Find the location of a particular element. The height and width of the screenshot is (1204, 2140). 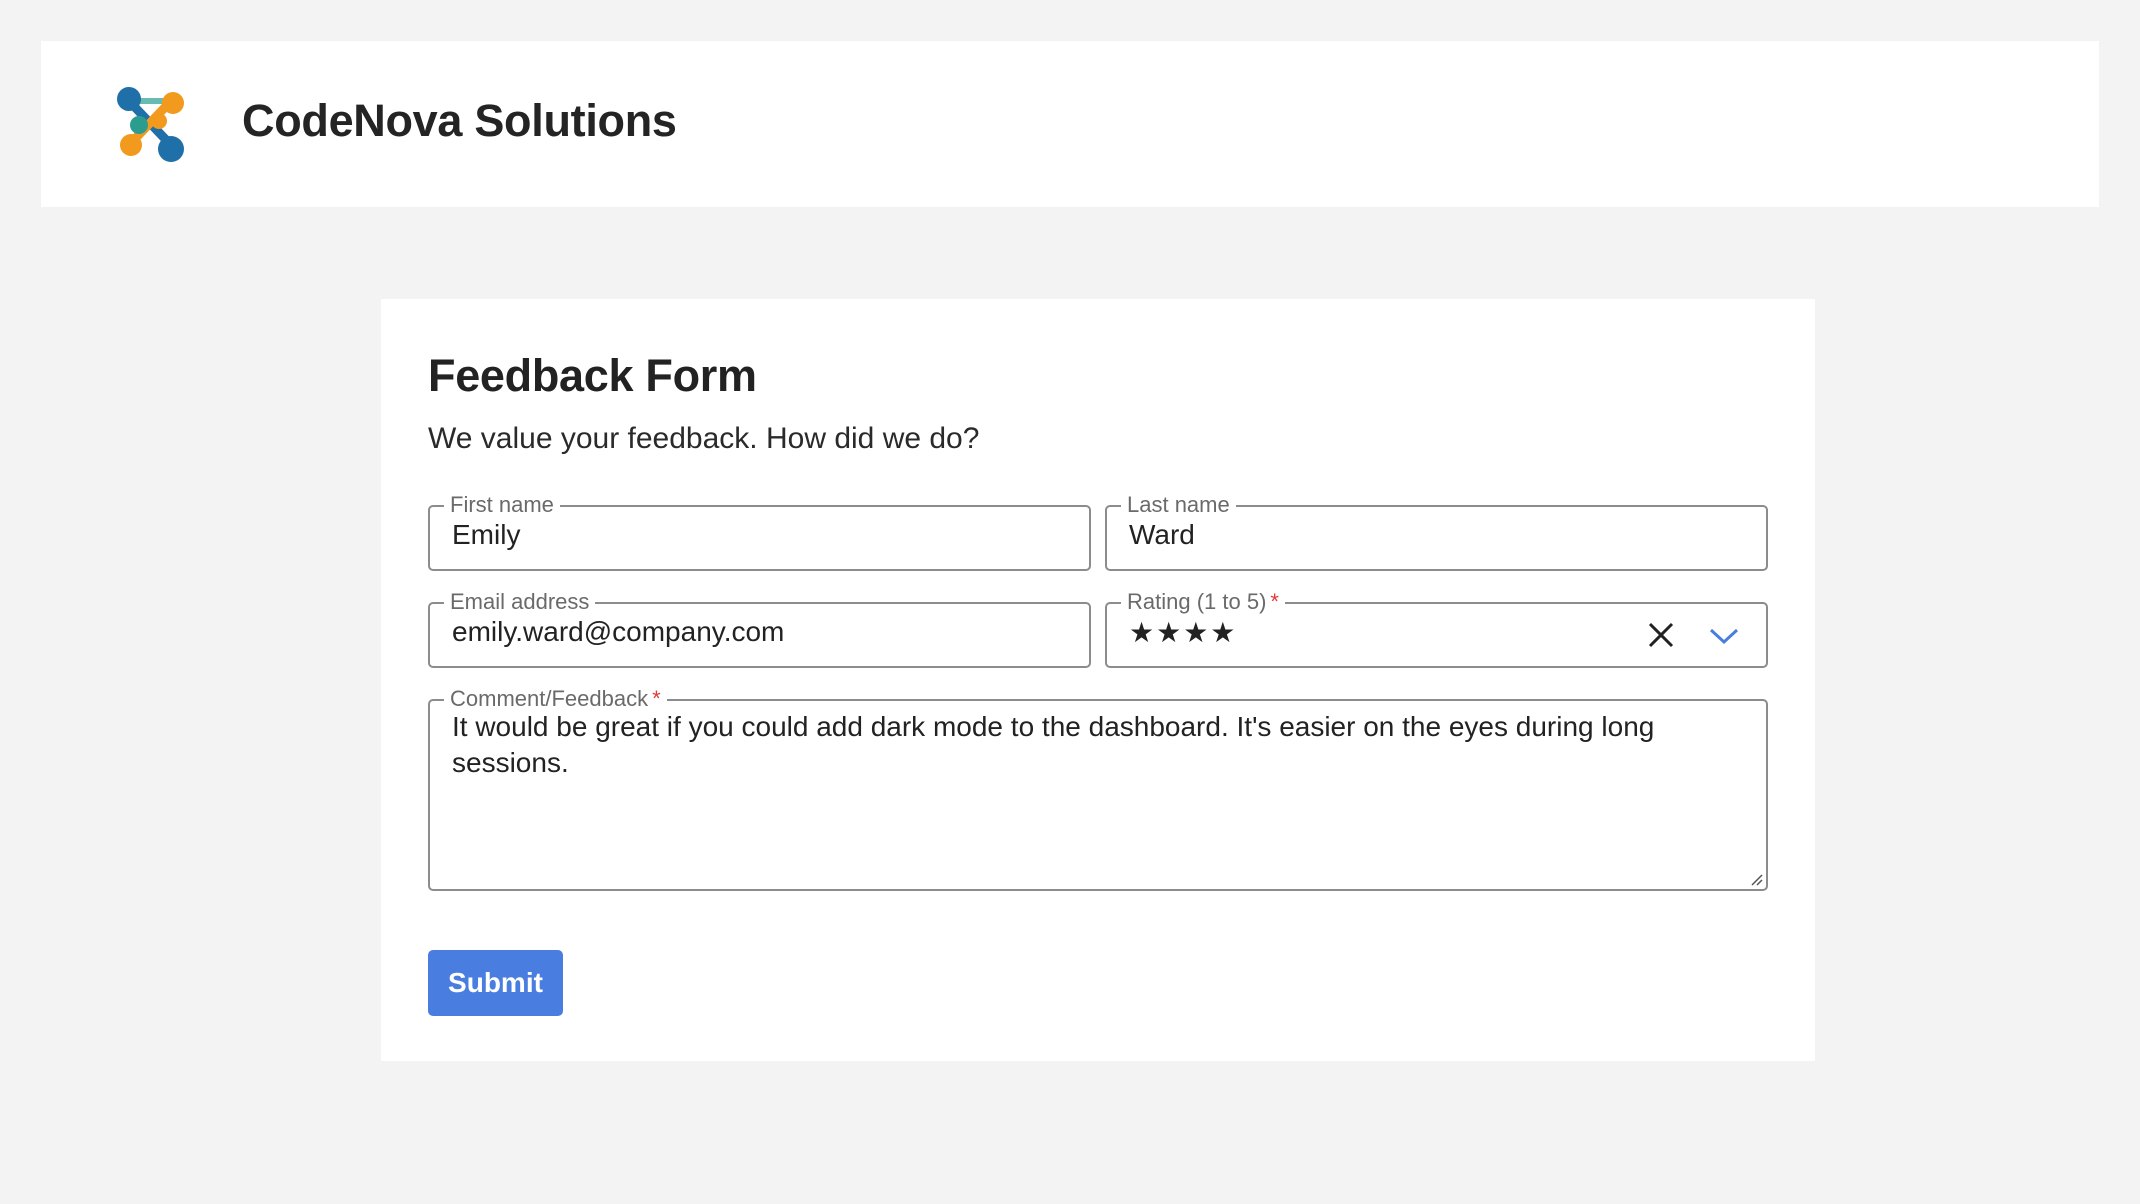

rating-label: Rating (1 to 5) * is located at coordinates (1203, 602).